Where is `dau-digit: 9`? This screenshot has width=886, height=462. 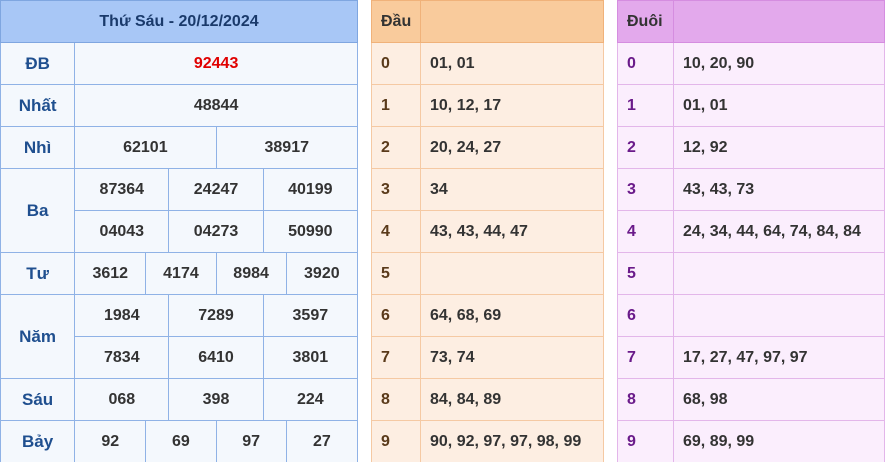 dau-digit: 9 is located at coordinates (396, 441).